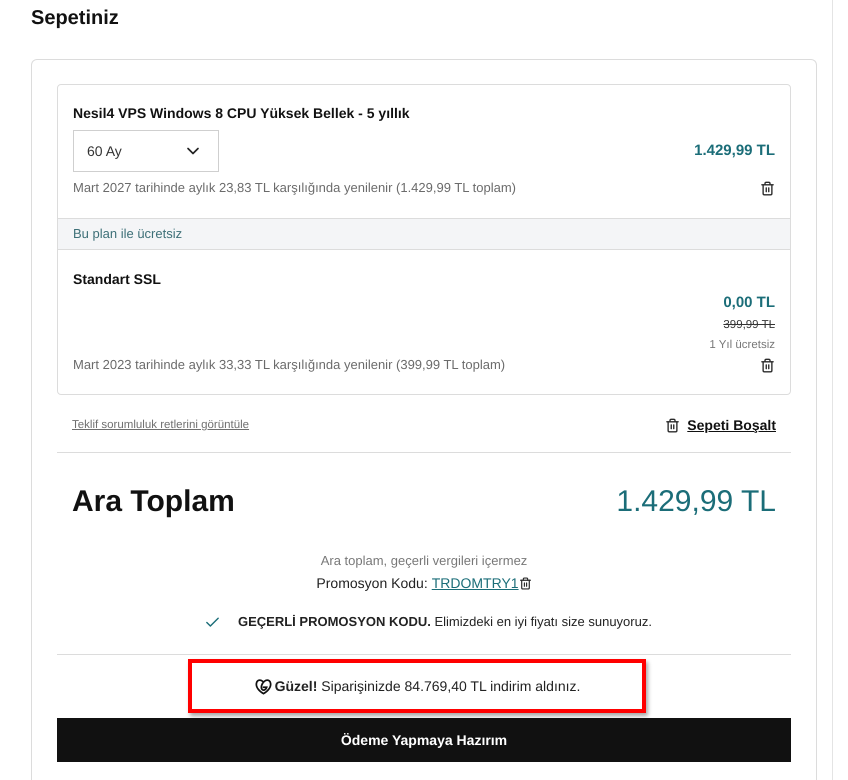  What do you see at coordinates (263, 686) in the screenshot?
I see `logo-icon` at bounding box center [263, 686].